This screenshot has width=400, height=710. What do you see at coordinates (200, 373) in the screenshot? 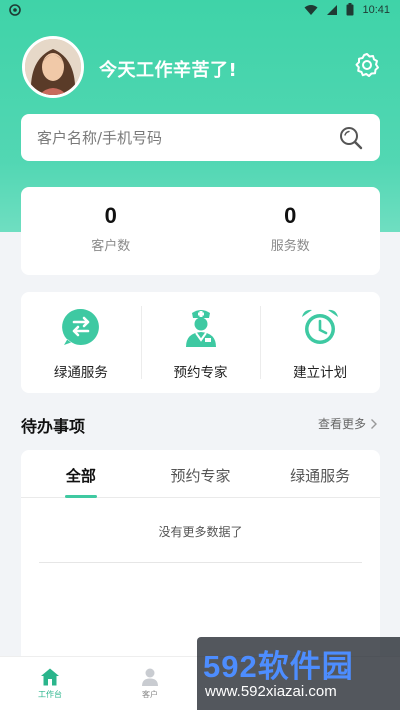
I see `action-label: 预约专家` at bounding box center [200, 373].